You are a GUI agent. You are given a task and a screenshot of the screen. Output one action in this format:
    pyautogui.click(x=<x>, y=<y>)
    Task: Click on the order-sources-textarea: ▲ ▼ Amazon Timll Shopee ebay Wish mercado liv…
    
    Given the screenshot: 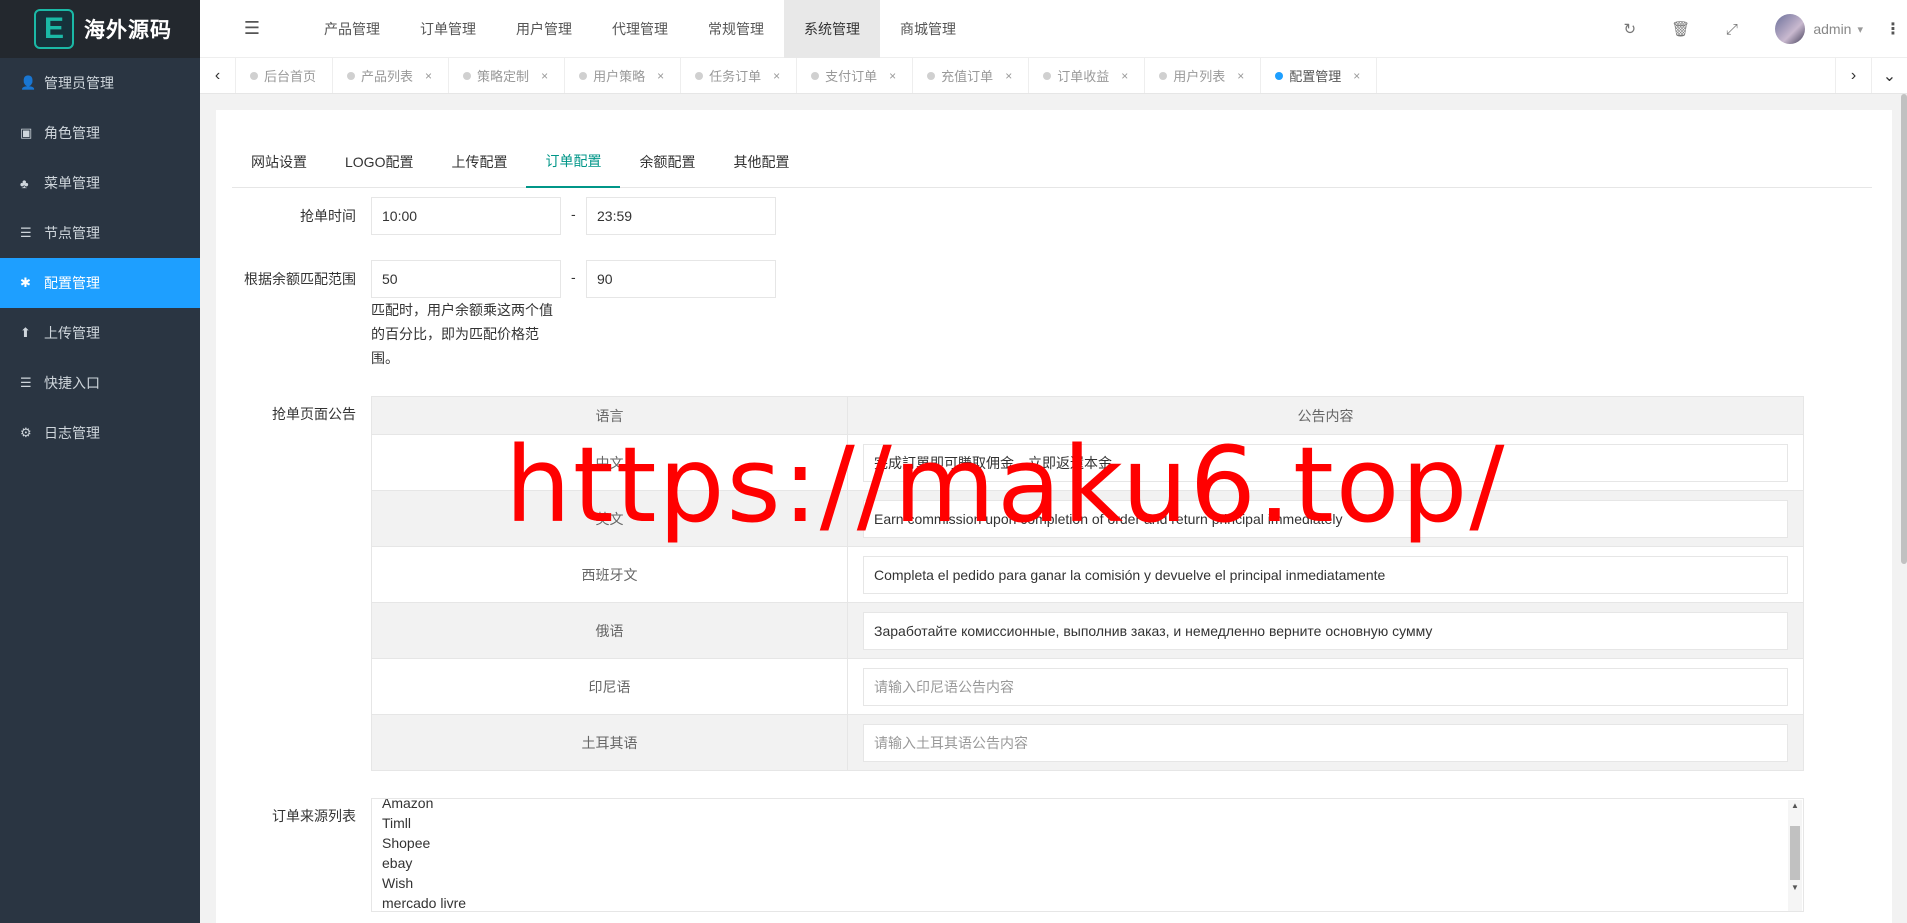 What is the action you would take?
    pyautogui.click(x=1087, y=855)
    